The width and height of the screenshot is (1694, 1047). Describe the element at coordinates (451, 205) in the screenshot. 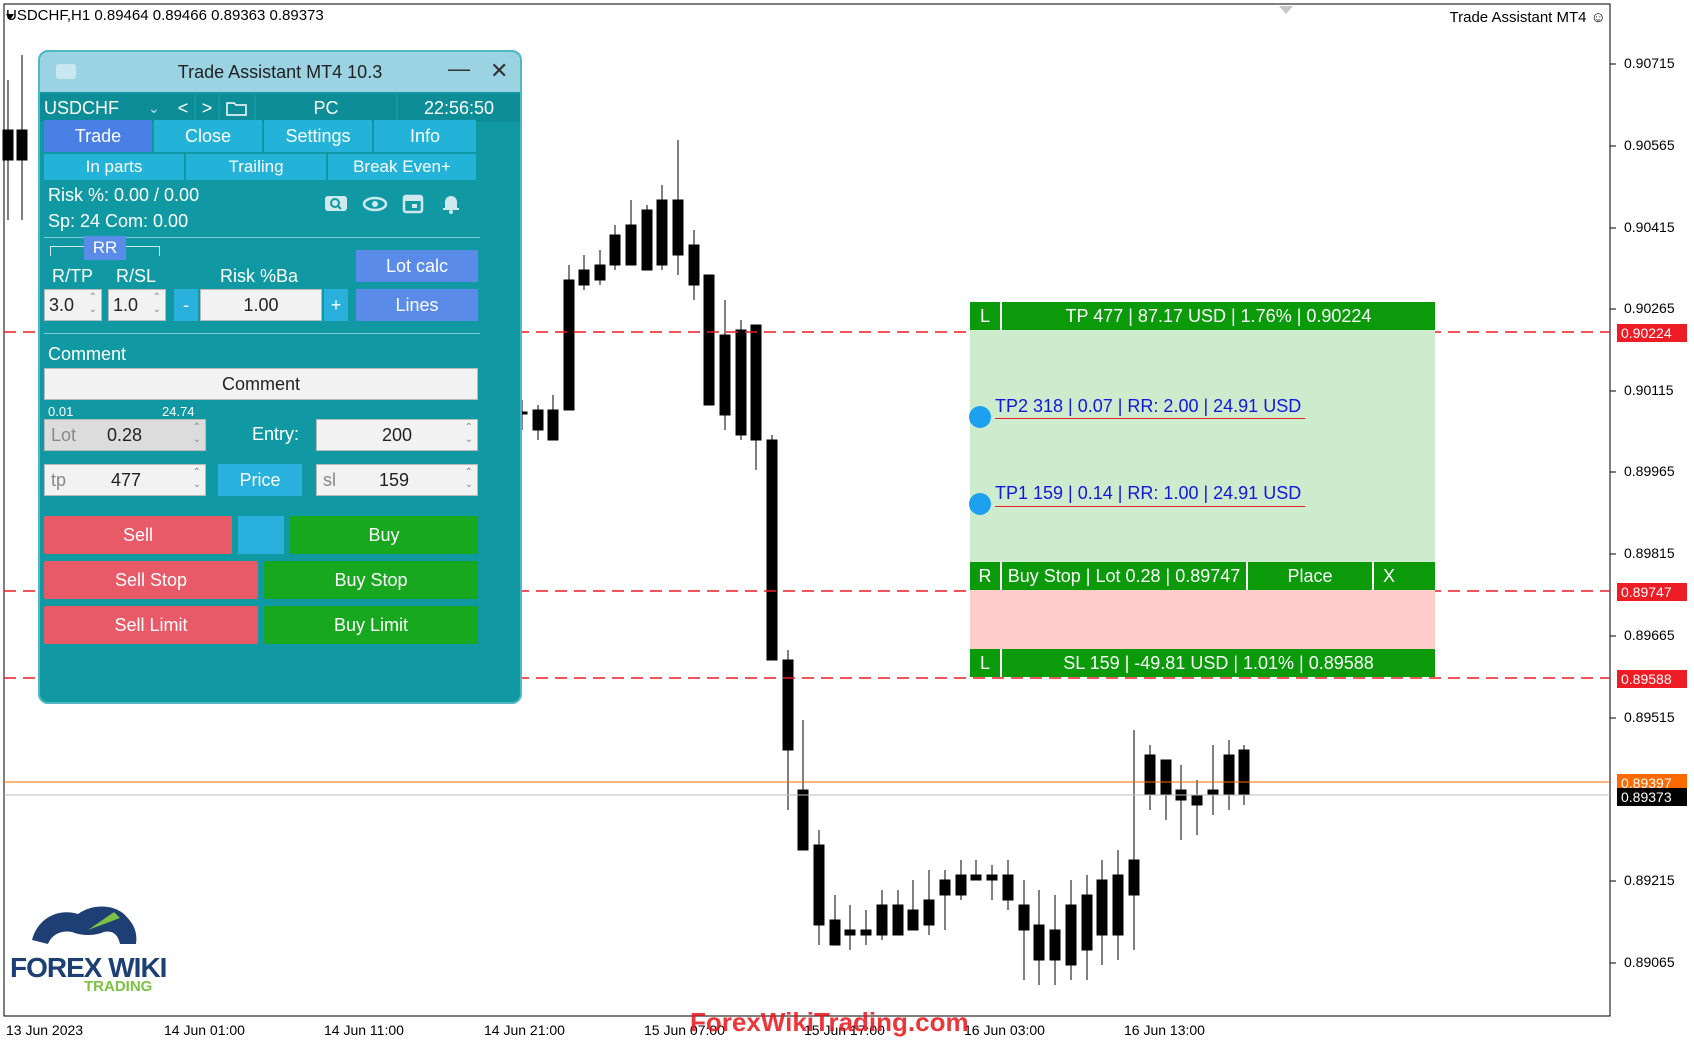

I see `alert-bell-icon` at that location.